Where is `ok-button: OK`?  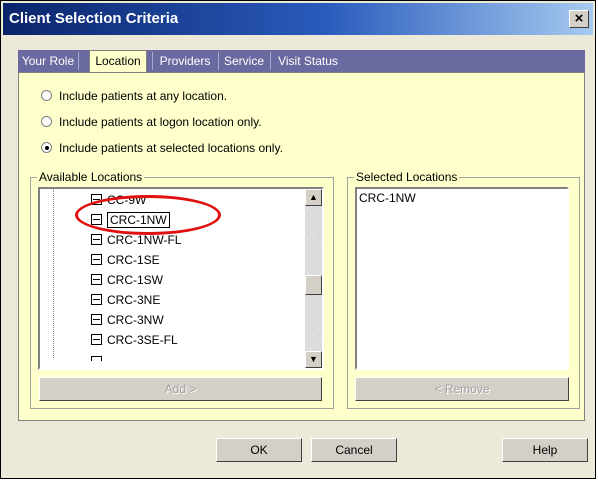
ok-button: OK is located at coordinates (259, 450).